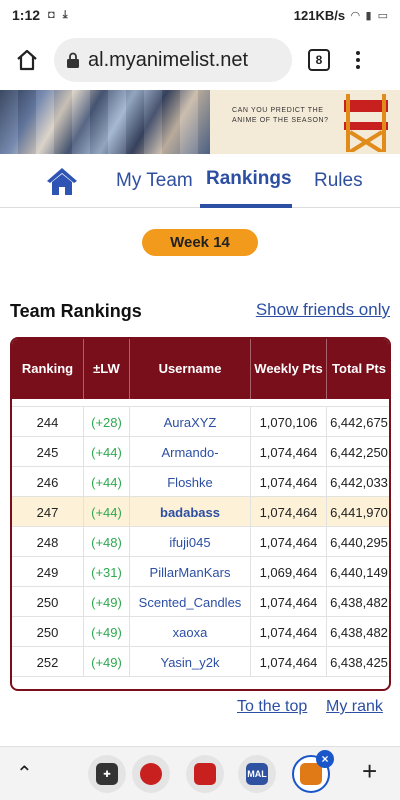  What do you see at coordinates (154, 181) in the screenshot?
I see `tab-my-team: My Team` at bounding box center [154, 181].